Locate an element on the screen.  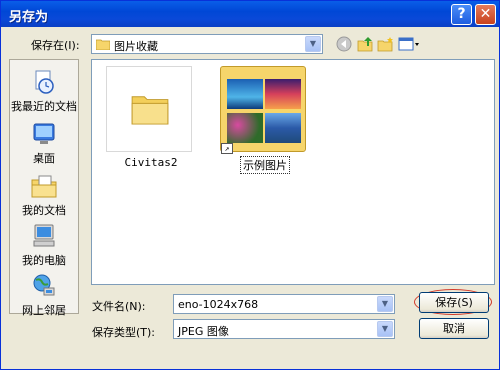
thumbnail is located at coordinates (149, 109).